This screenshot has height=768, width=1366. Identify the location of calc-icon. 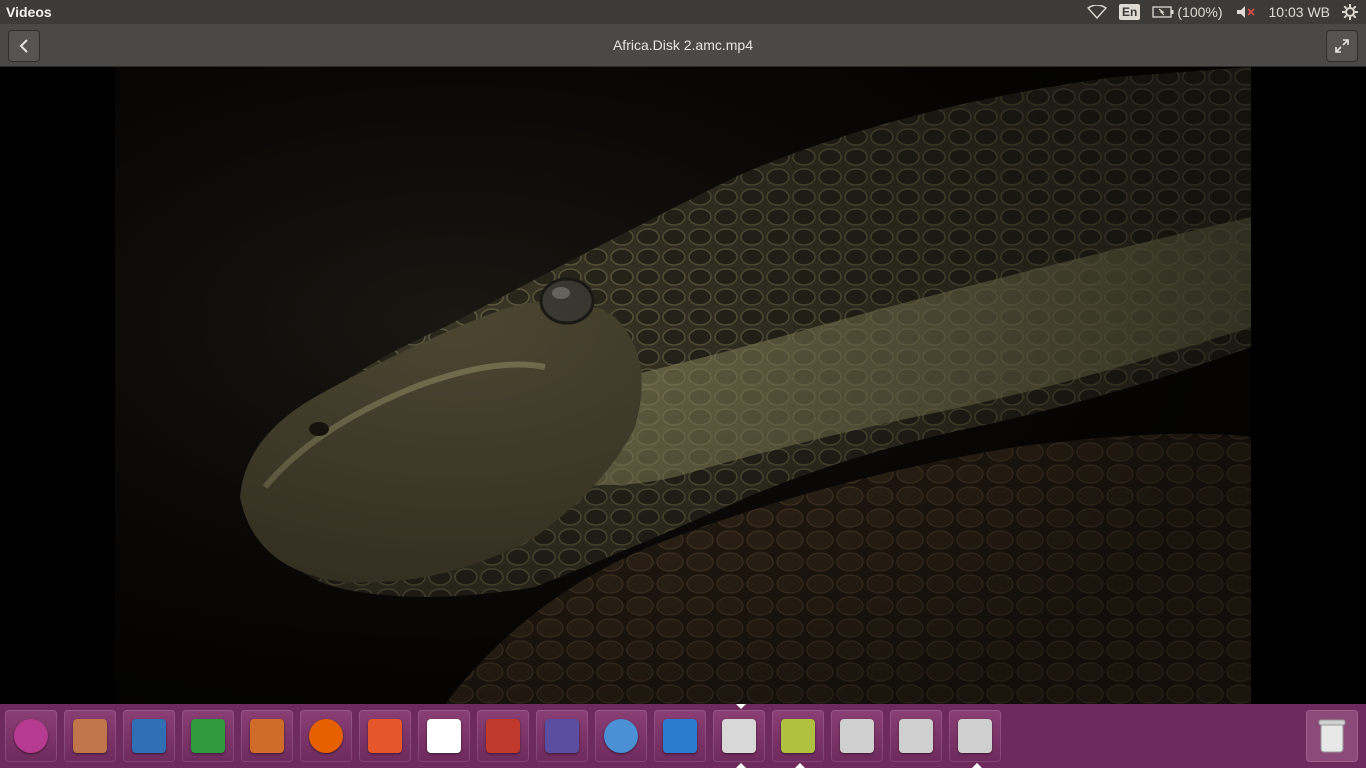
(208, 736).